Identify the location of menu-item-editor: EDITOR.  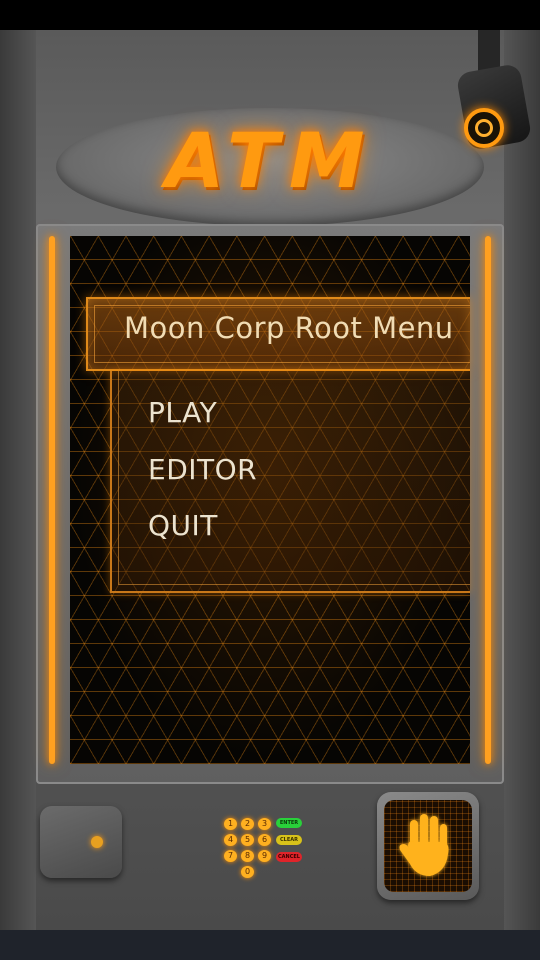
(202, 469).